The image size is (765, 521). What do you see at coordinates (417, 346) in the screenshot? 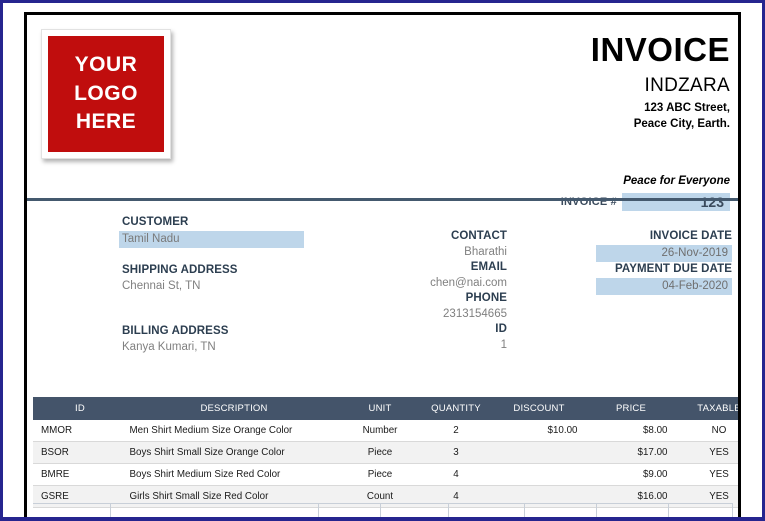
I see `customer-id-value: 1` at bounding box center [417, 346].